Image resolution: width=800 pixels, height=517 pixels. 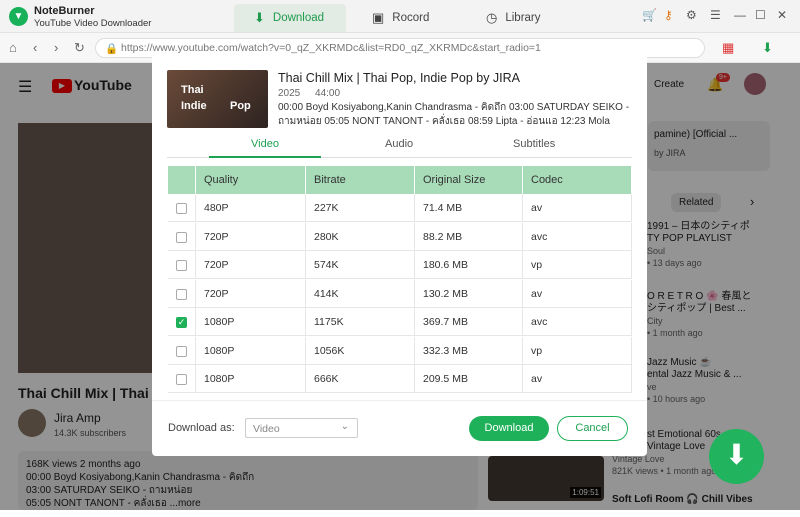 I want to click on header-select, so click(x=182, y=180).